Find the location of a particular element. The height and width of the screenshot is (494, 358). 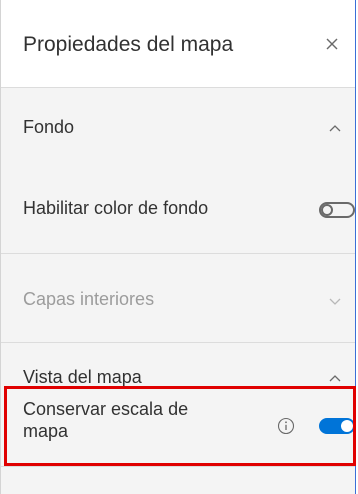

info-icon is located at coordinates (286, 426).